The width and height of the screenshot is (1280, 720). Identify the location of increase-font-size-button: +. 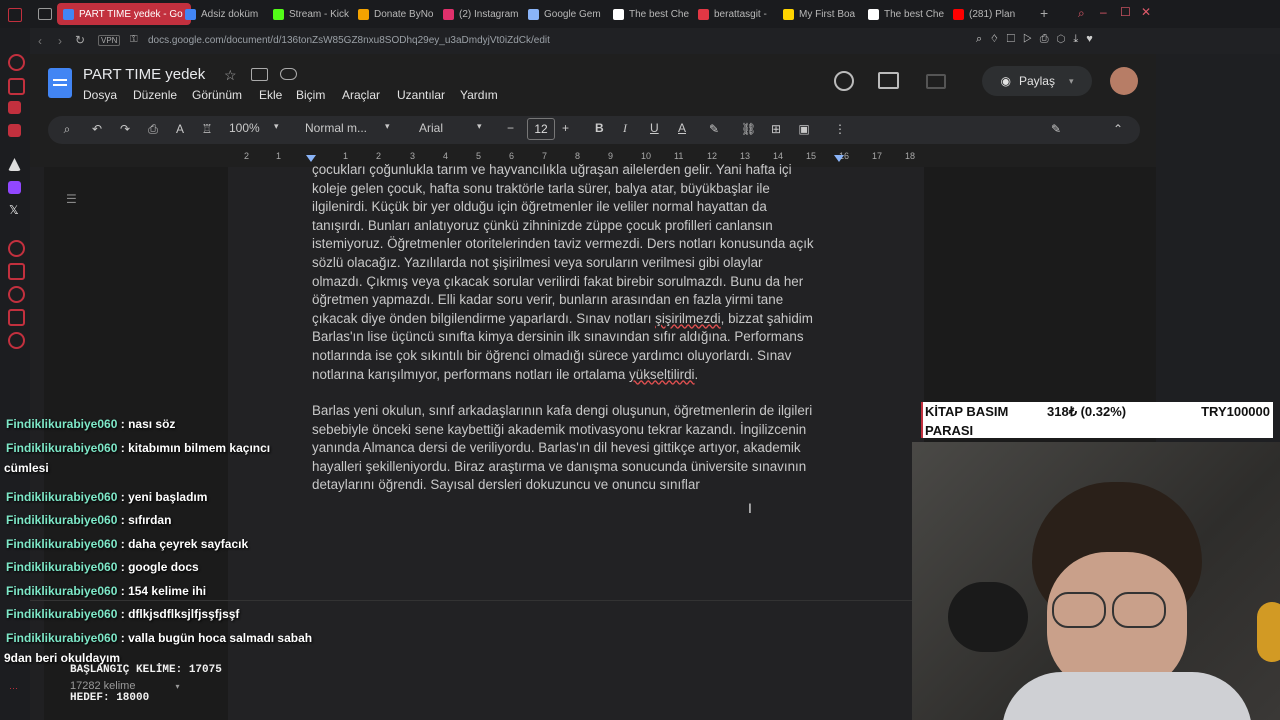
(565, 128).